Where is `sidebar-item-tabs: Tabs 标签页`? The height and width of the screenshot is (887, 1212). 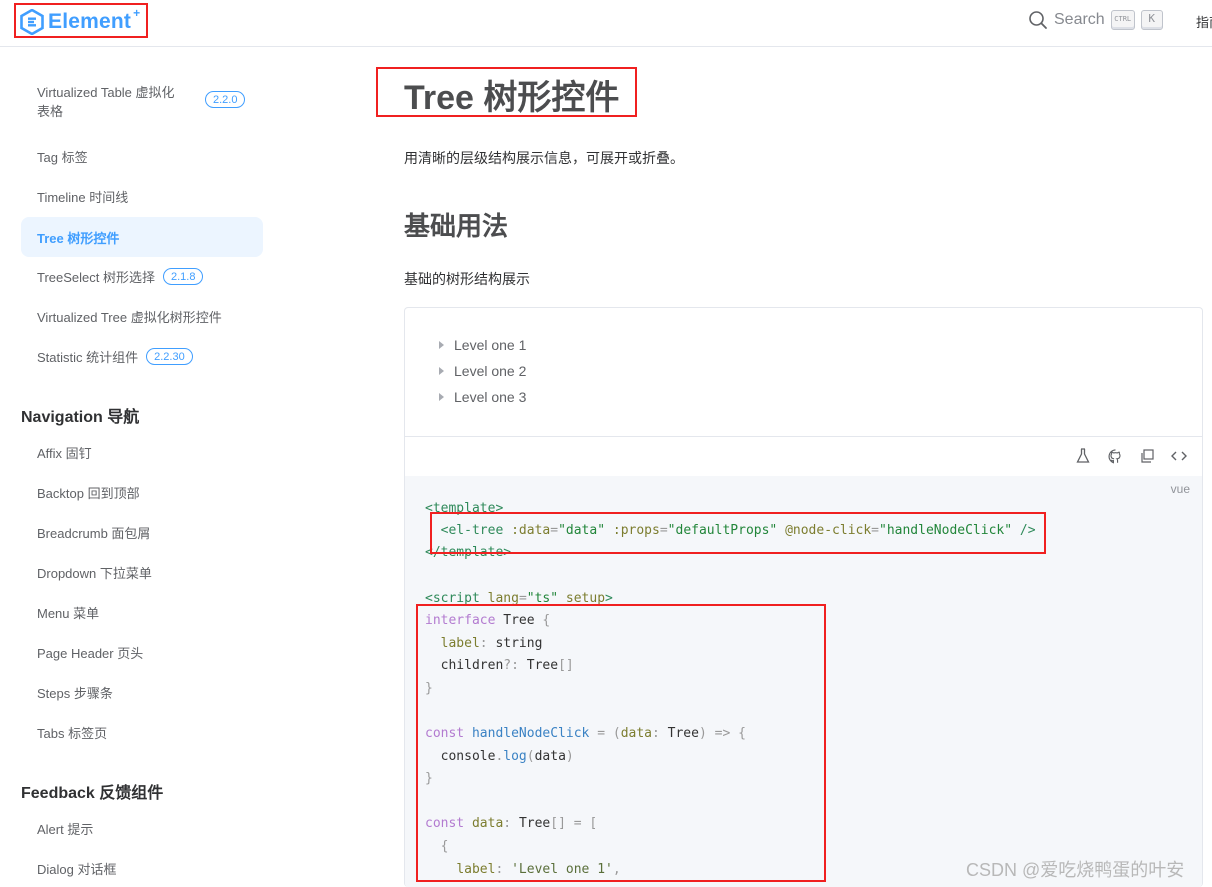 sidebar-item-tabs: Tabs 标签页 is located at coordinates (142, 732).